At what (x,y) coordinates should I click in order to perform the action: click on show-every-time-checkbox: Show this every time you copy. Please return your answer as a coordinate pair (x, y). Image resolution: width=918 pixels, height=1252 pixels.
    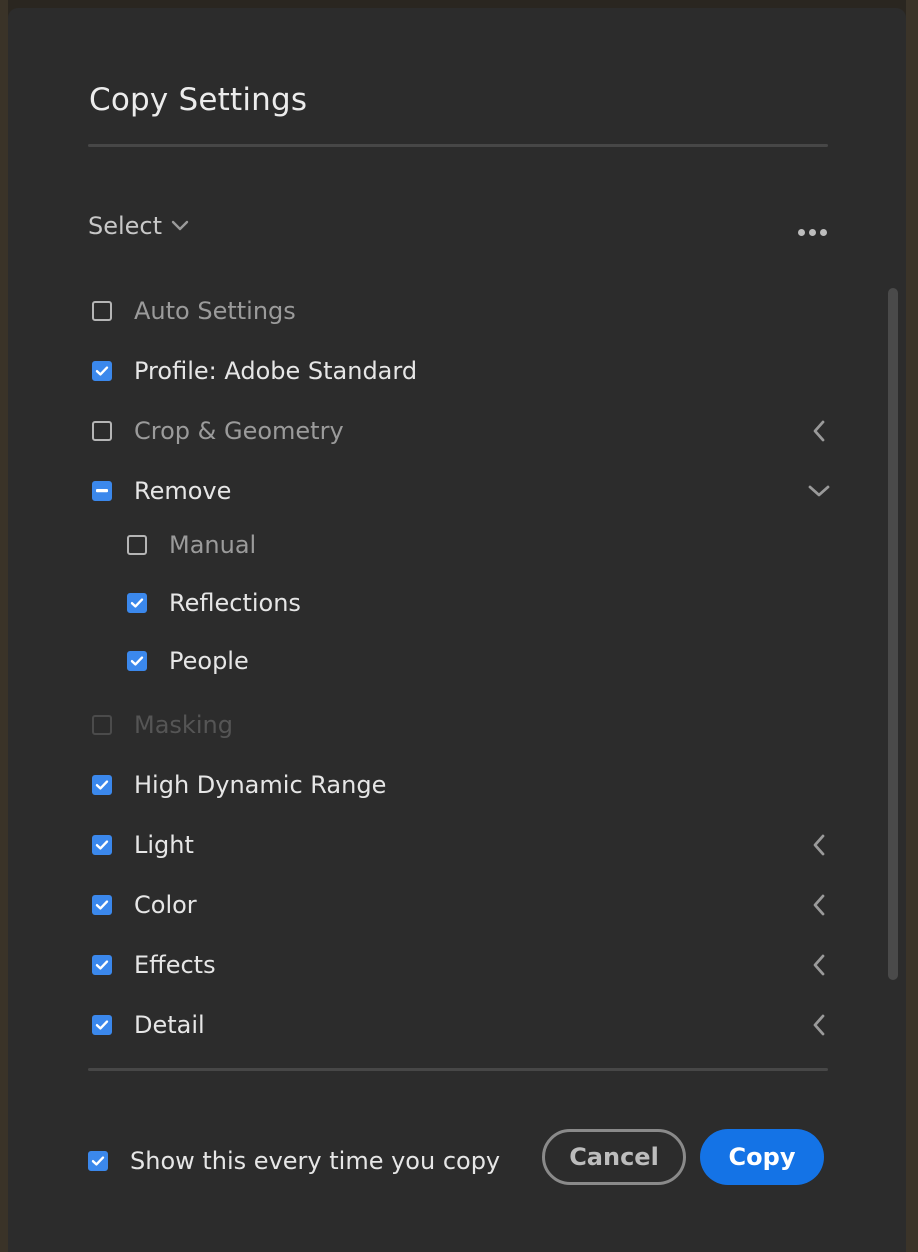
    Looking at the image, I should click on (294, 1161).